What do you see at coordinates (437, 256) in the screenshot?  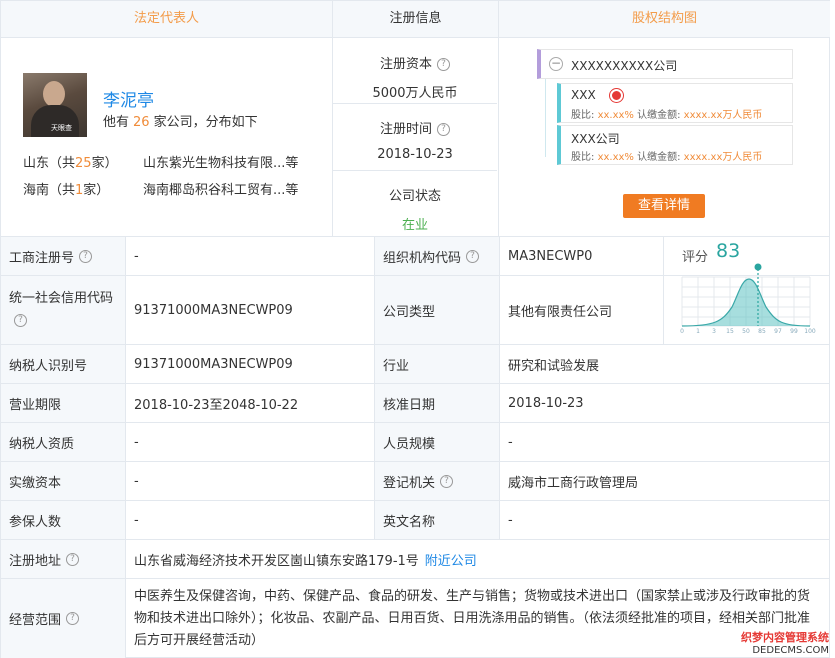 I see `row-label: 组织机构代码?` at bounding box center [437, 256].